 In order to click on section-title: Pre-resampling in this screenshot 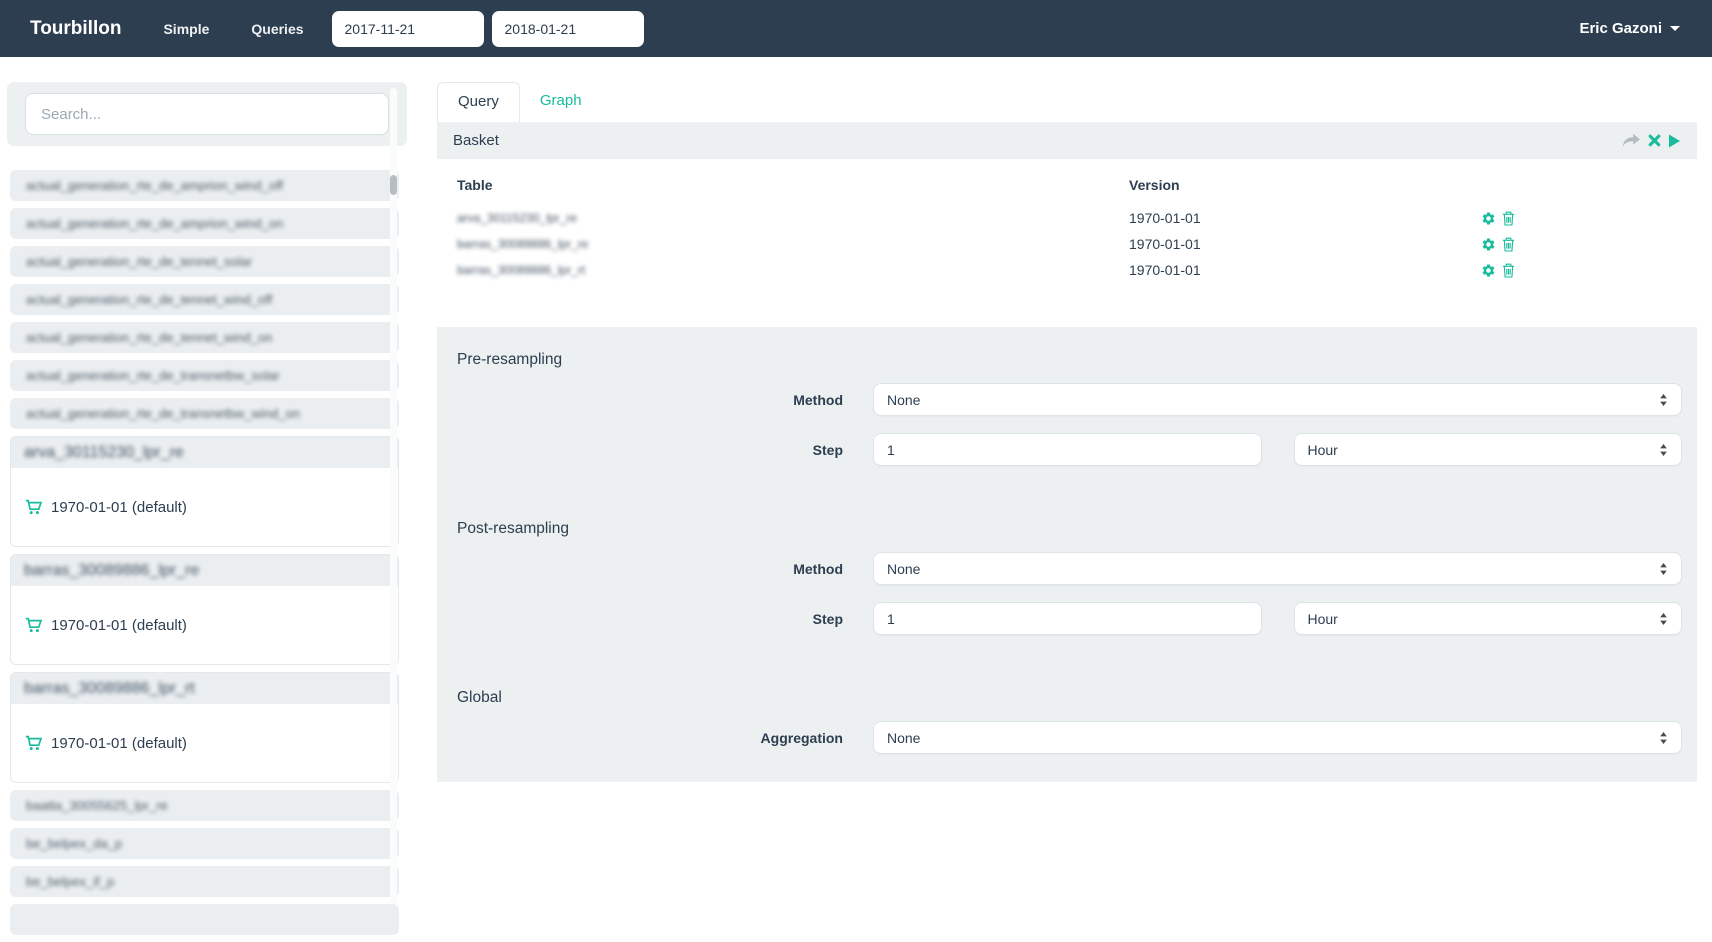, I will do `click(510, 359)`.